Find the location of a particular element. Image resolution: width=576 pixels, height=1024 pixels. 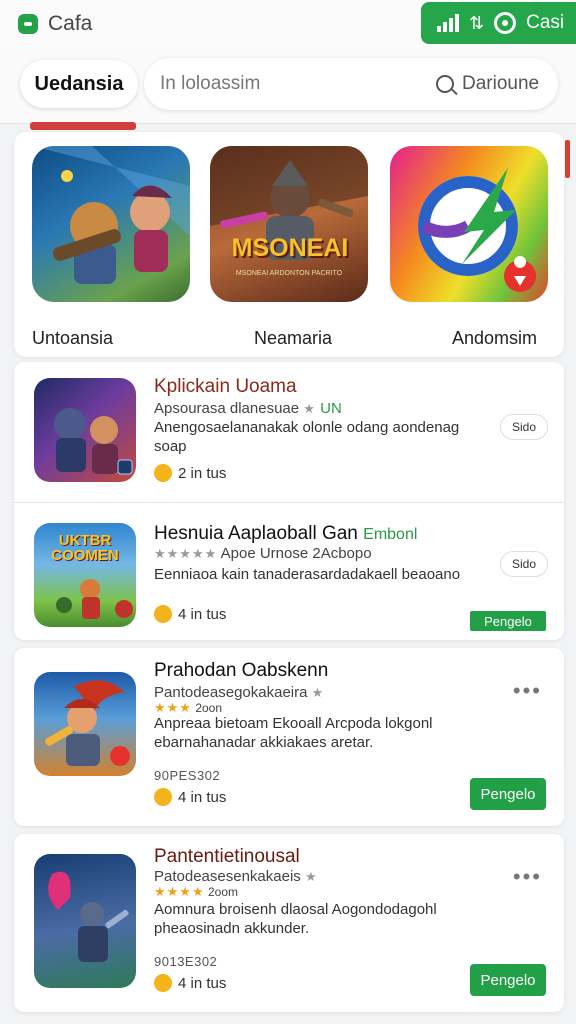

app-subtitle: Patodeasesenkakaeis ★ is located at coordinates (236, 876).